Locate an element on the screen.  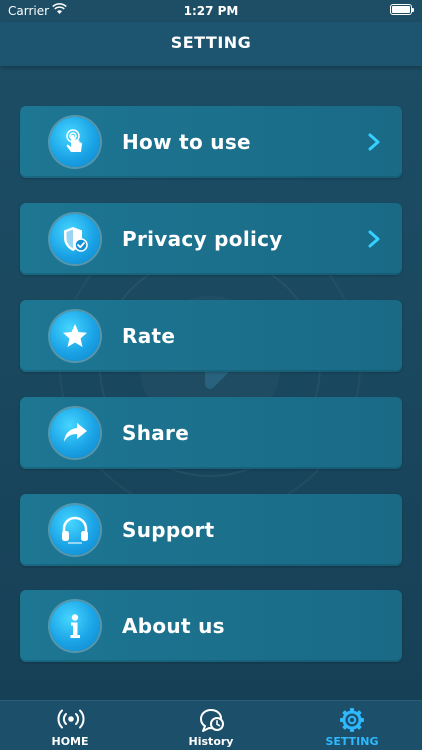
tab-home: HOME is located at coordinates (70, 725).